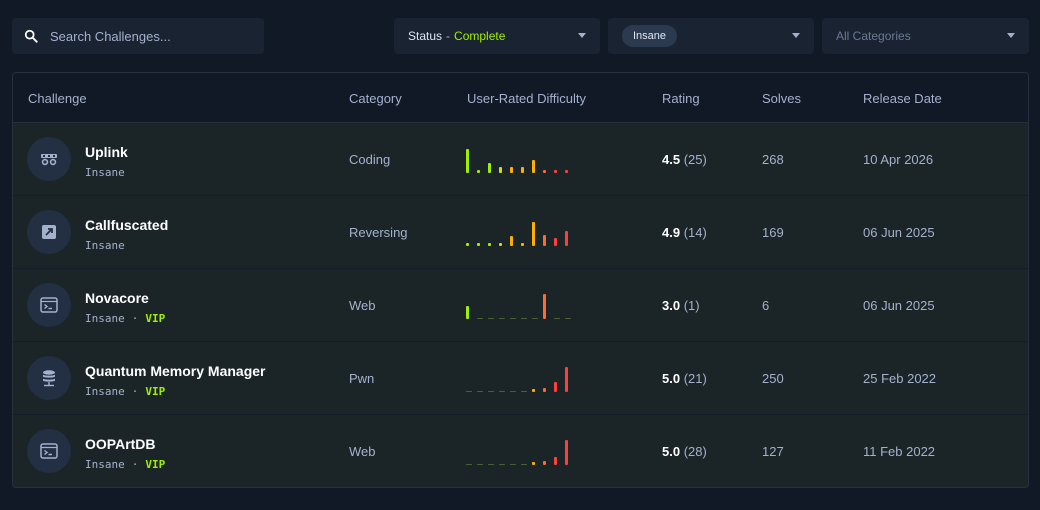  What do you see at coordinates (681, 98) in the screenshot?
I see `column-header-rating: Rating` at bounding box center [681, 98].